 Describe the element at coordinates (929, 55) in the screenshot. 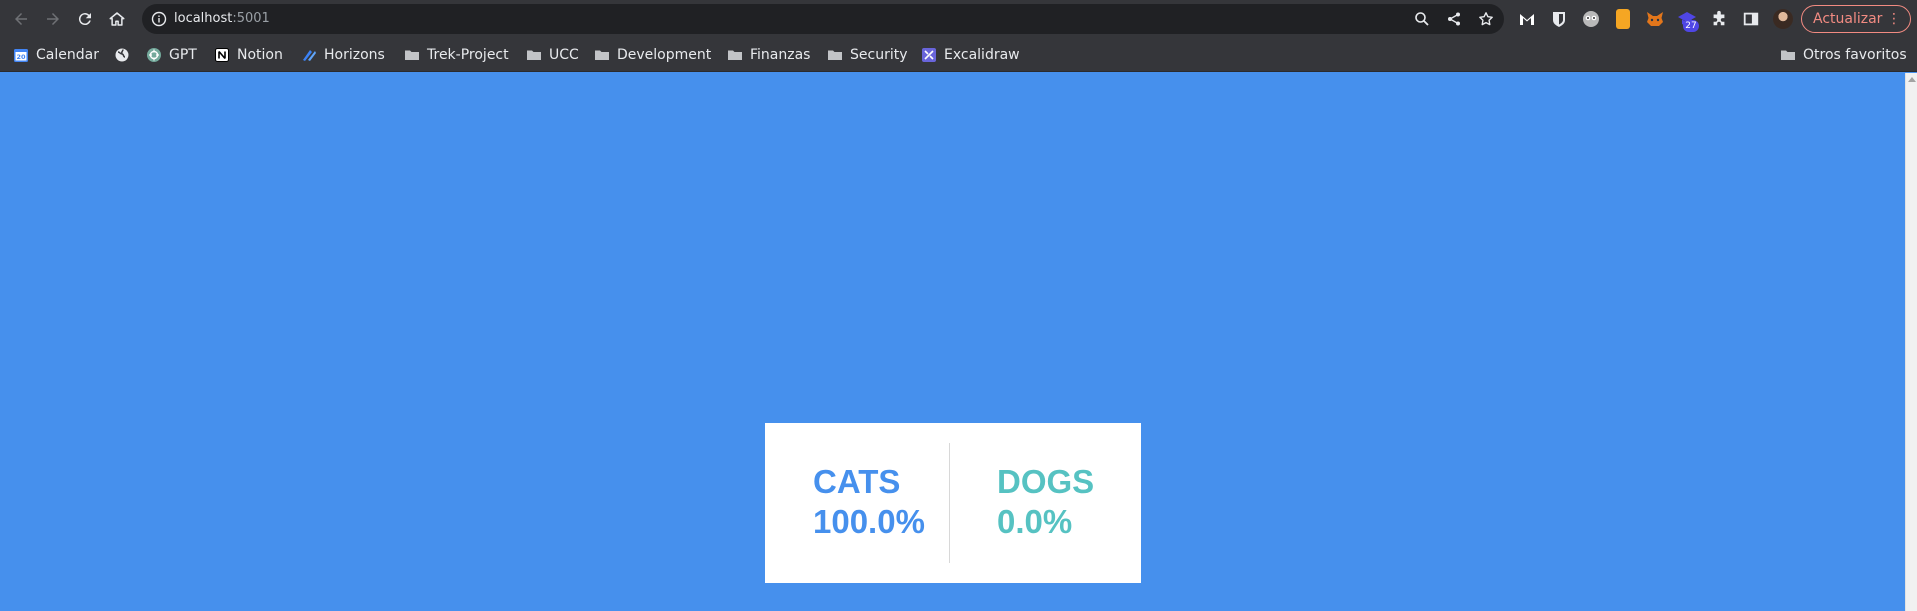

I see `excalidraw-icon` at that location.